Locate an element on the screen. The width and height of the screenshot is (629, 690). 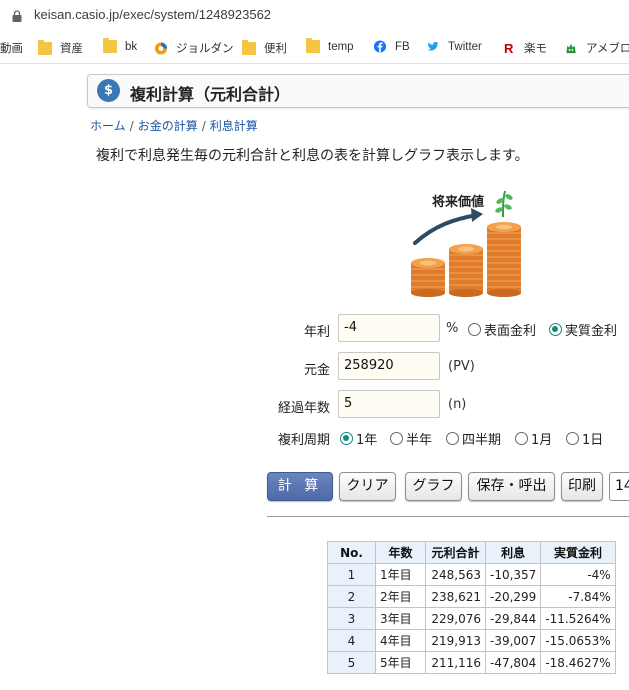
address-bar: keisan.casio.jp/exec/system/1248923562 is located at coordinates (314, 16).